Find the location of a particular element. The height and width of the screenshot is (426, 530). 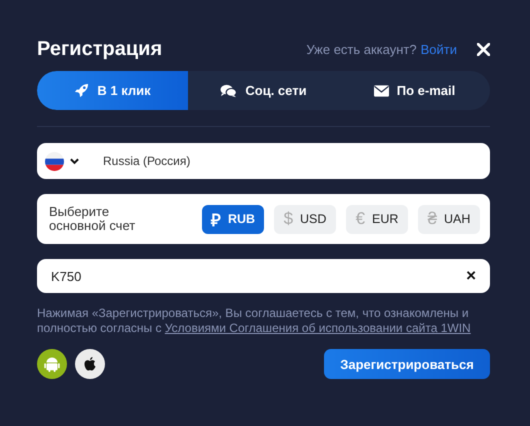

android-icon is located at coordinates (52, 364).